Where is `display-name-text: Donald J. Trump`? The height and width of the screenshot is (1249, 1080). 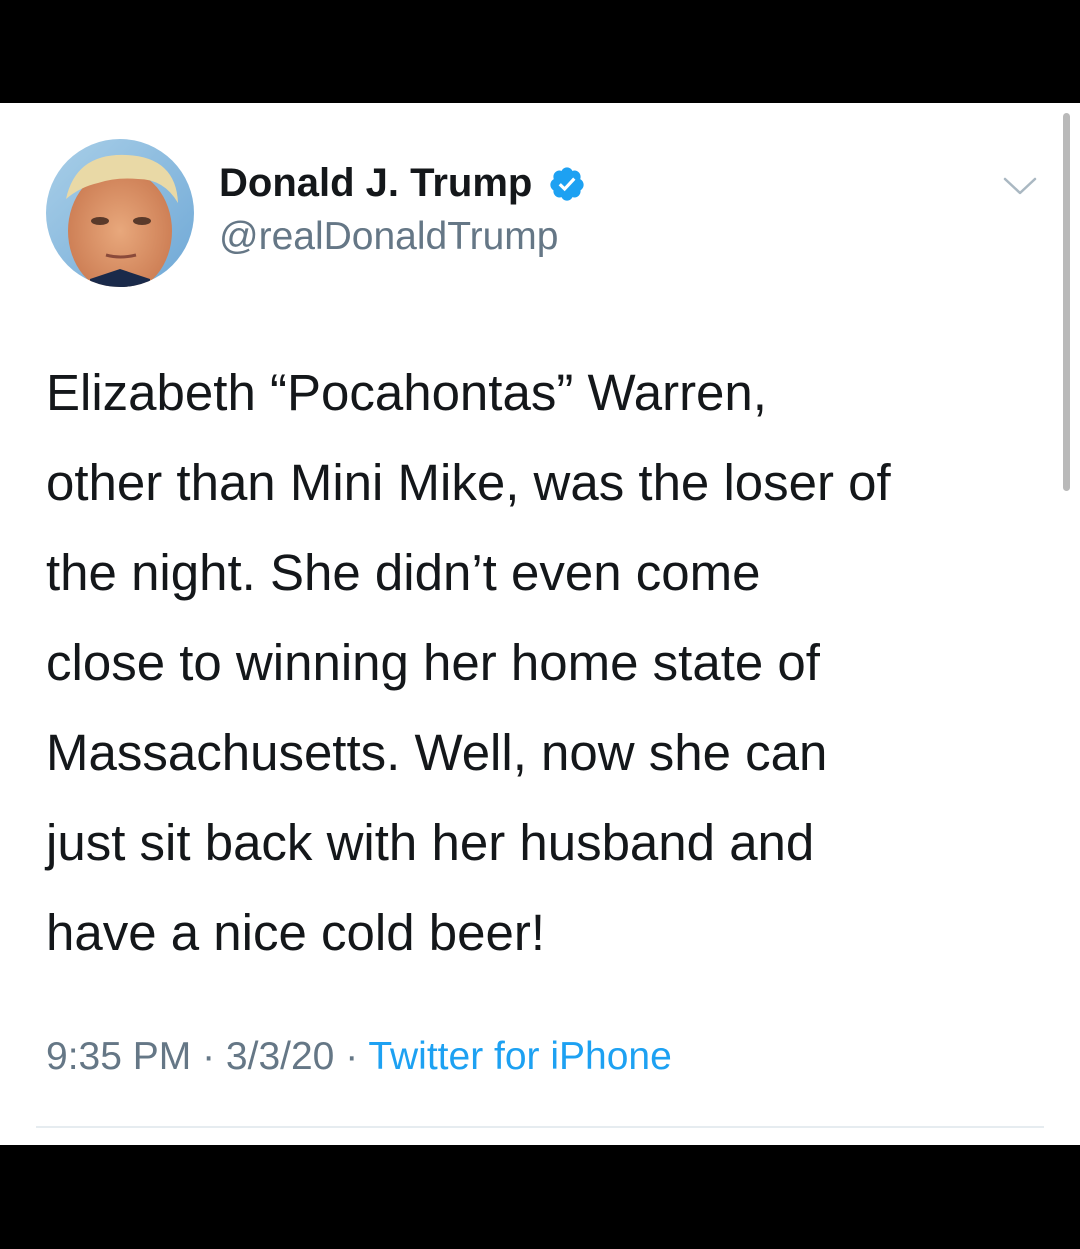 display-name-text: Donald J. Trump is located at coordinates (376, 183).